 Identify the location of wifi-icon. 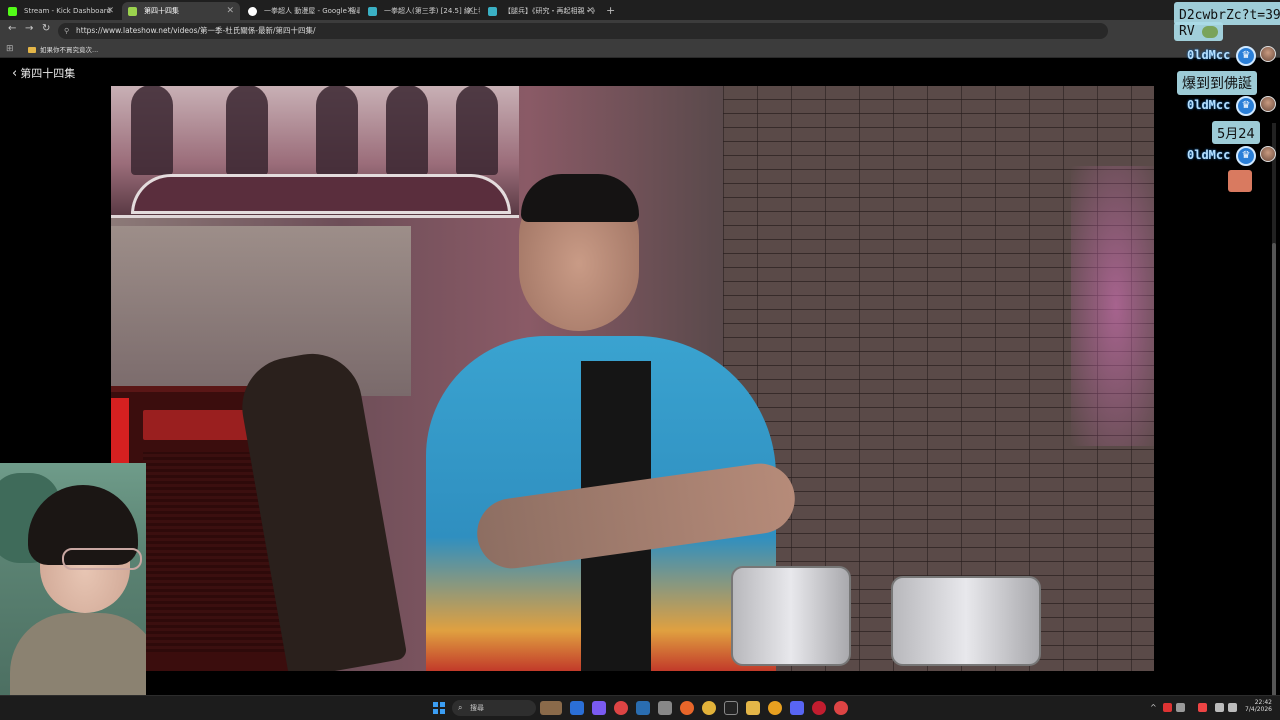
(1219, 707).